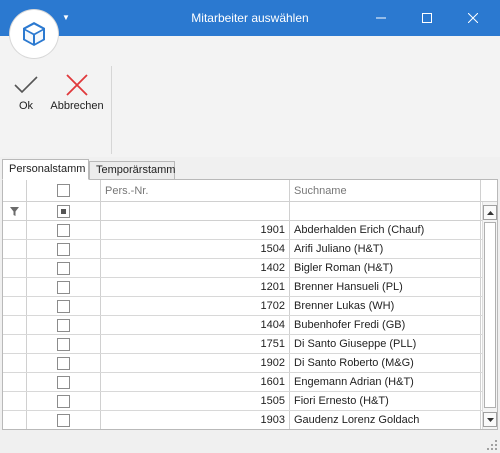 This screenshot has width=500, height=453. I want to click on header-indicator-cell, so click(15, 190).